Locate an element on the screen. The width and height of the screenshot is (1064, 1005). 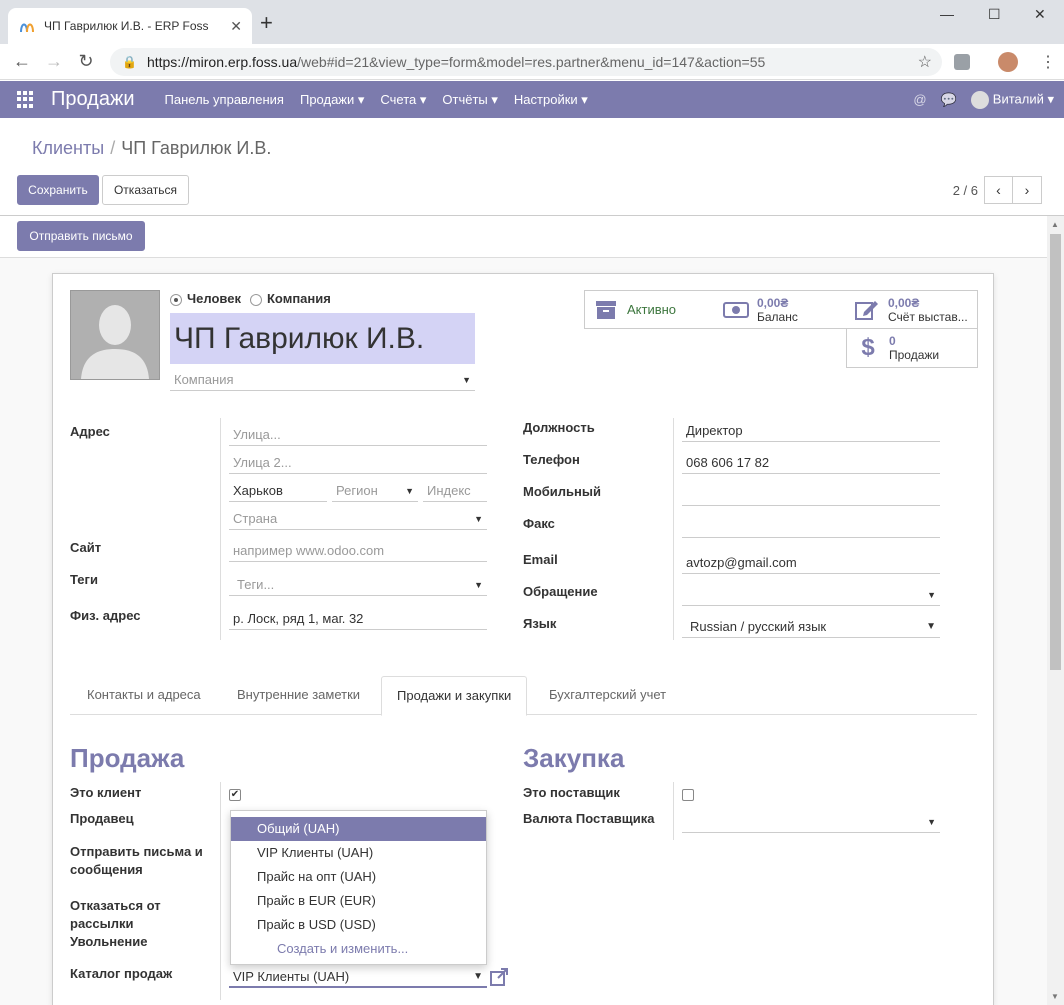
partner-image is located at coordinates (115, 335).